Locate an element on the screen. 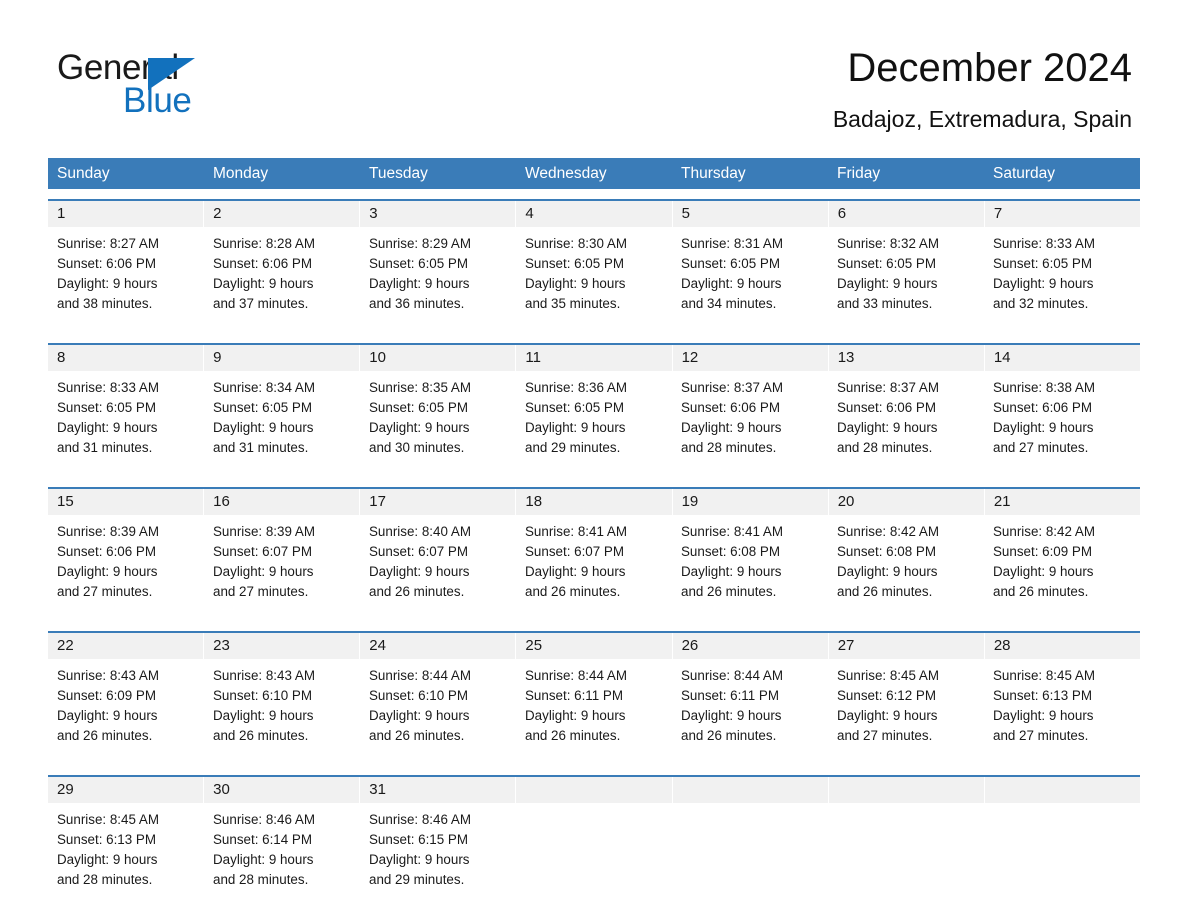  sunset-text: Sunset: 6:07 PM is located at coordinates (574, 551).